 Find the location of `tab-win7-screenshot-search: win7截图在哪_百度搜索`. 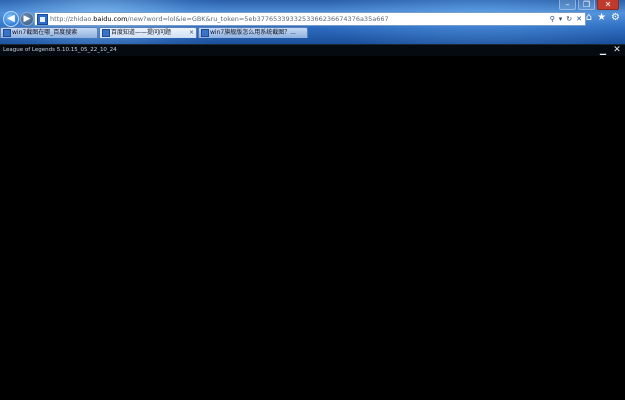

tab-win7-screenshot-search: win7截图在哪_百度搜索 is located at coordinates (49, 32).